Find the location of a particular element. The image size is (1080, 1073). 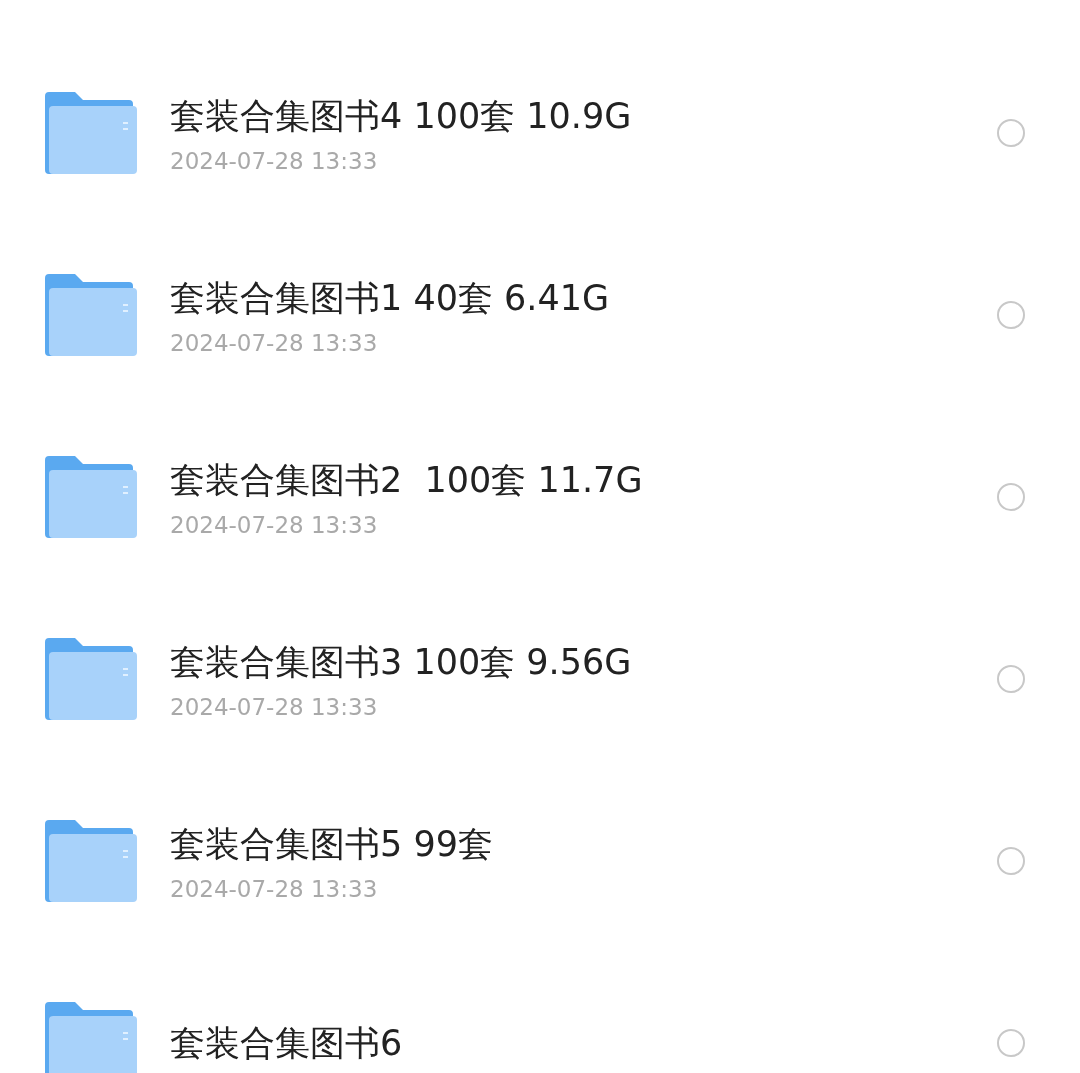

folder-name: 套装合集图书5 99套 is located at coordinates (332, 844).